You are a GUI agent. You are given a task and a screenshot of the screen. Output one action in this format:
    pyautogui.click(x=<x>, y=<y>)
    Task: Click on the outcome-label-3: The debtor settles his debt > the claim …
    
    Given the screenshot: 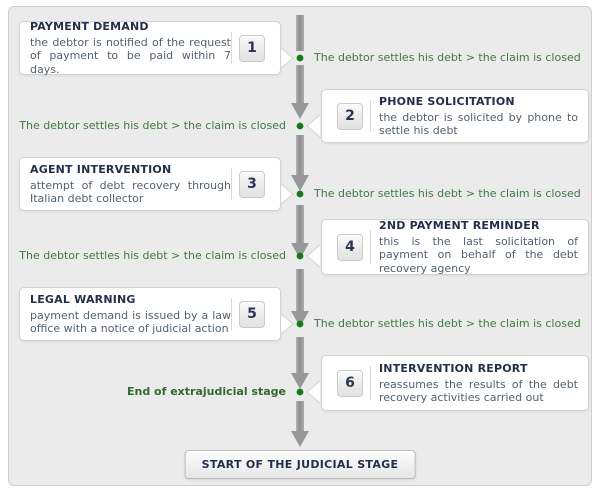 What is the action you would take?
    pyautogui.click(x=447, y=193)
    